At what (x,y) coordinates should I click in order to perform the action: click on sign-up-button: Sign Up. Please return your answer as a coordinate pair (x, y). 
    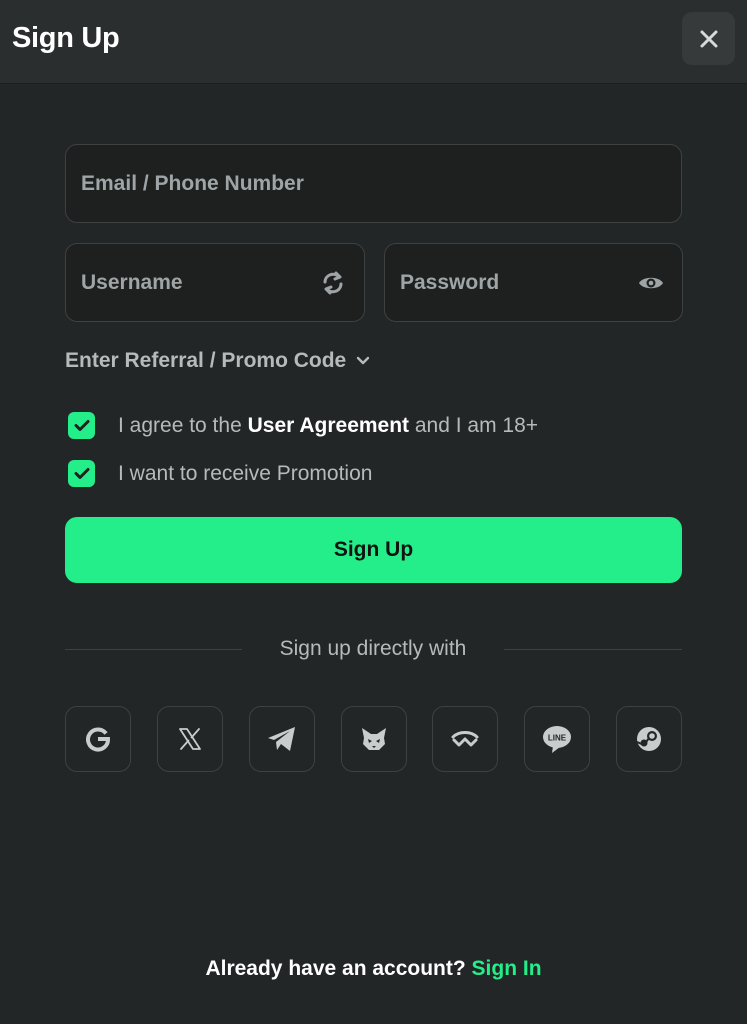
    Looking at the image, I should click on (373, 550).